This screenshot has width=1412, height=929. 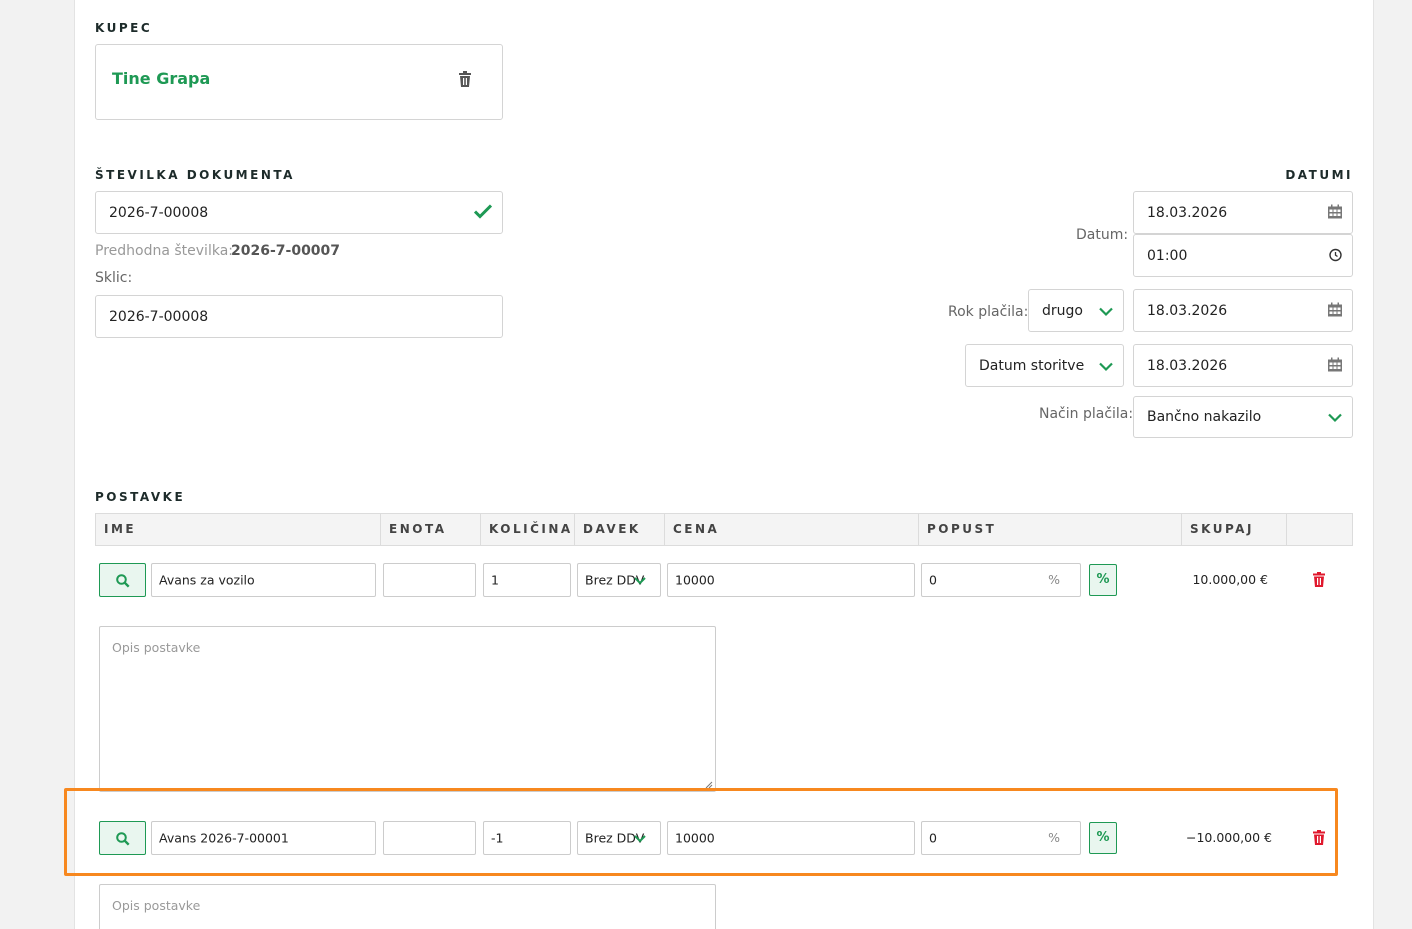 What do you see at coordinates (701, 832) in the screenshot?
I see `highlight-frame` at bounding box center [701, 832].